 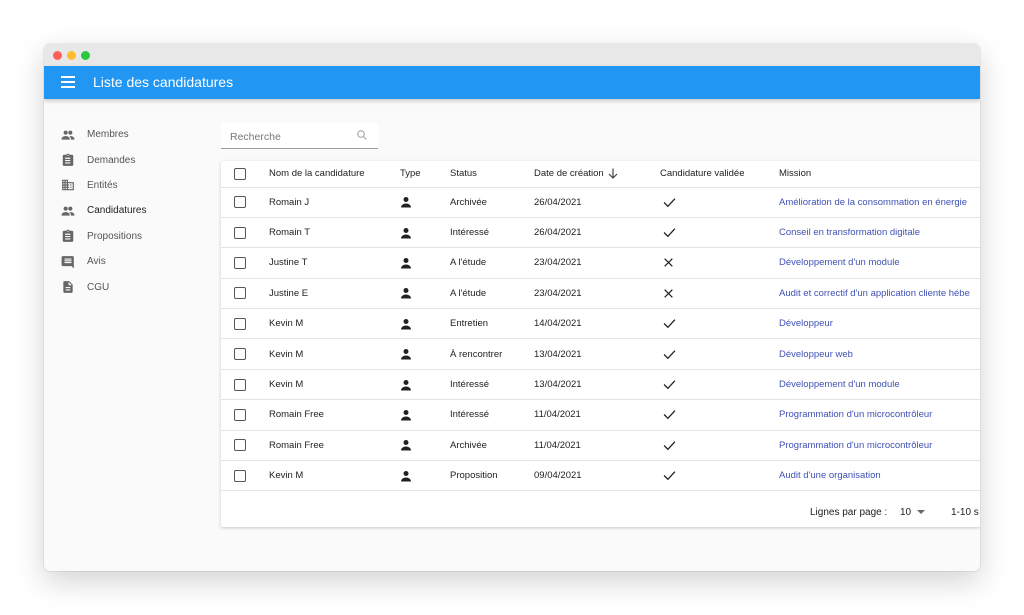 What do you see at coordinates (68, 287) in the screenshot?
I see `document-icon` at bounding box center [68, 287].